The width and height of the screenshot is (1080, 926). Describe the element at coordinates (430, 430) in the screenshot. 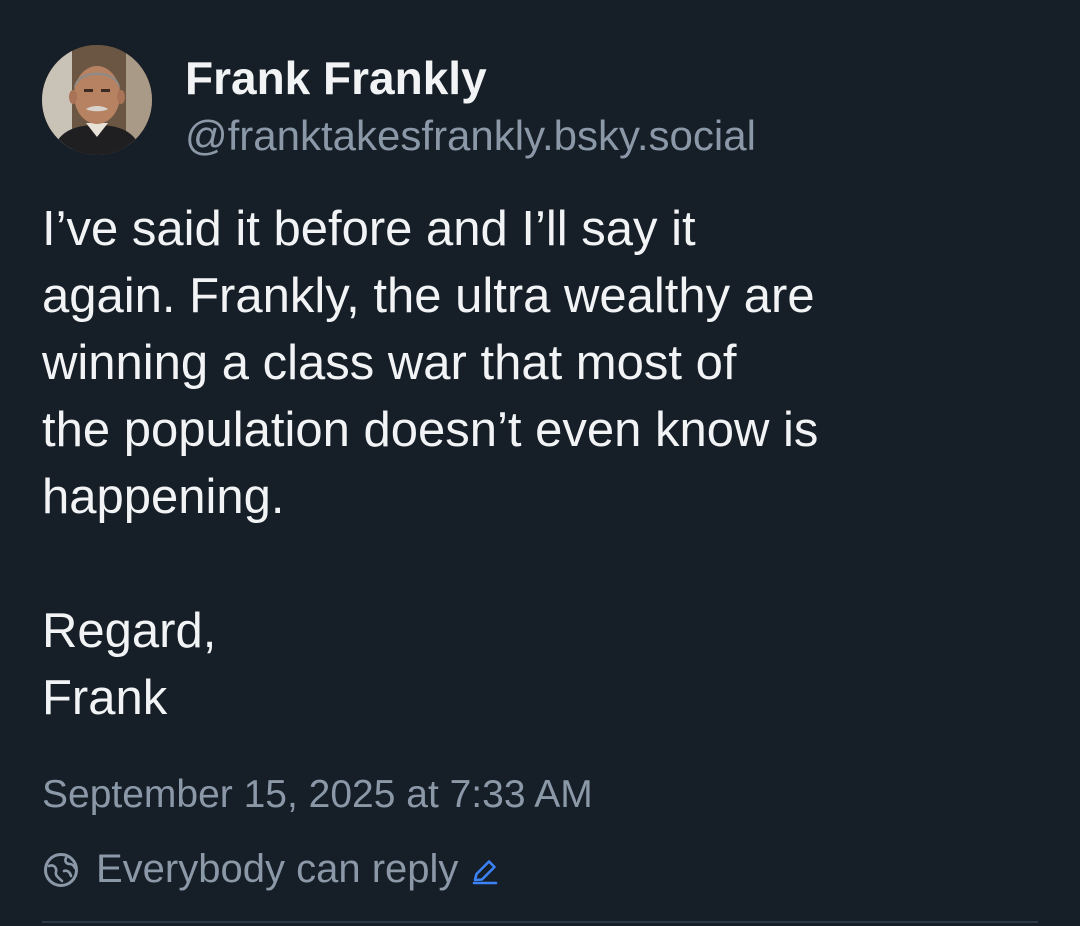

I see `post-text-line: the population doesn’t even know is` at that location.